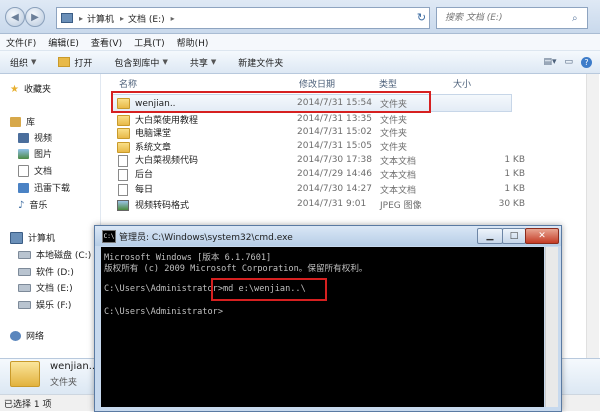 The width and height of the screenshot is (600, 412). Describe the element at coordinates (193, 42) in the screenshot. I see `menu-help: 帮助(H)` at that location.